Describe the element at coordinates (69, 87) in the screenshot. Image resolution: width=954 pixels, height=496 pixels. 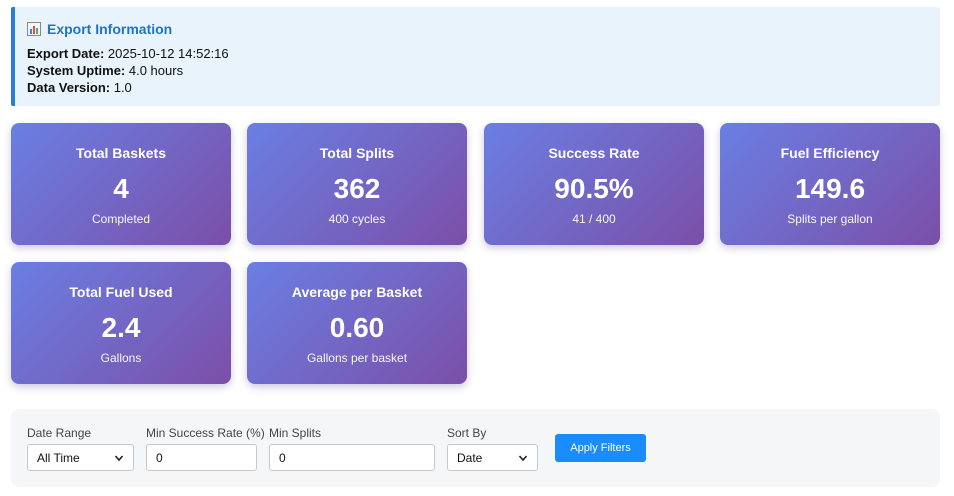
I see `data-version-label: Data Version:` at that location.